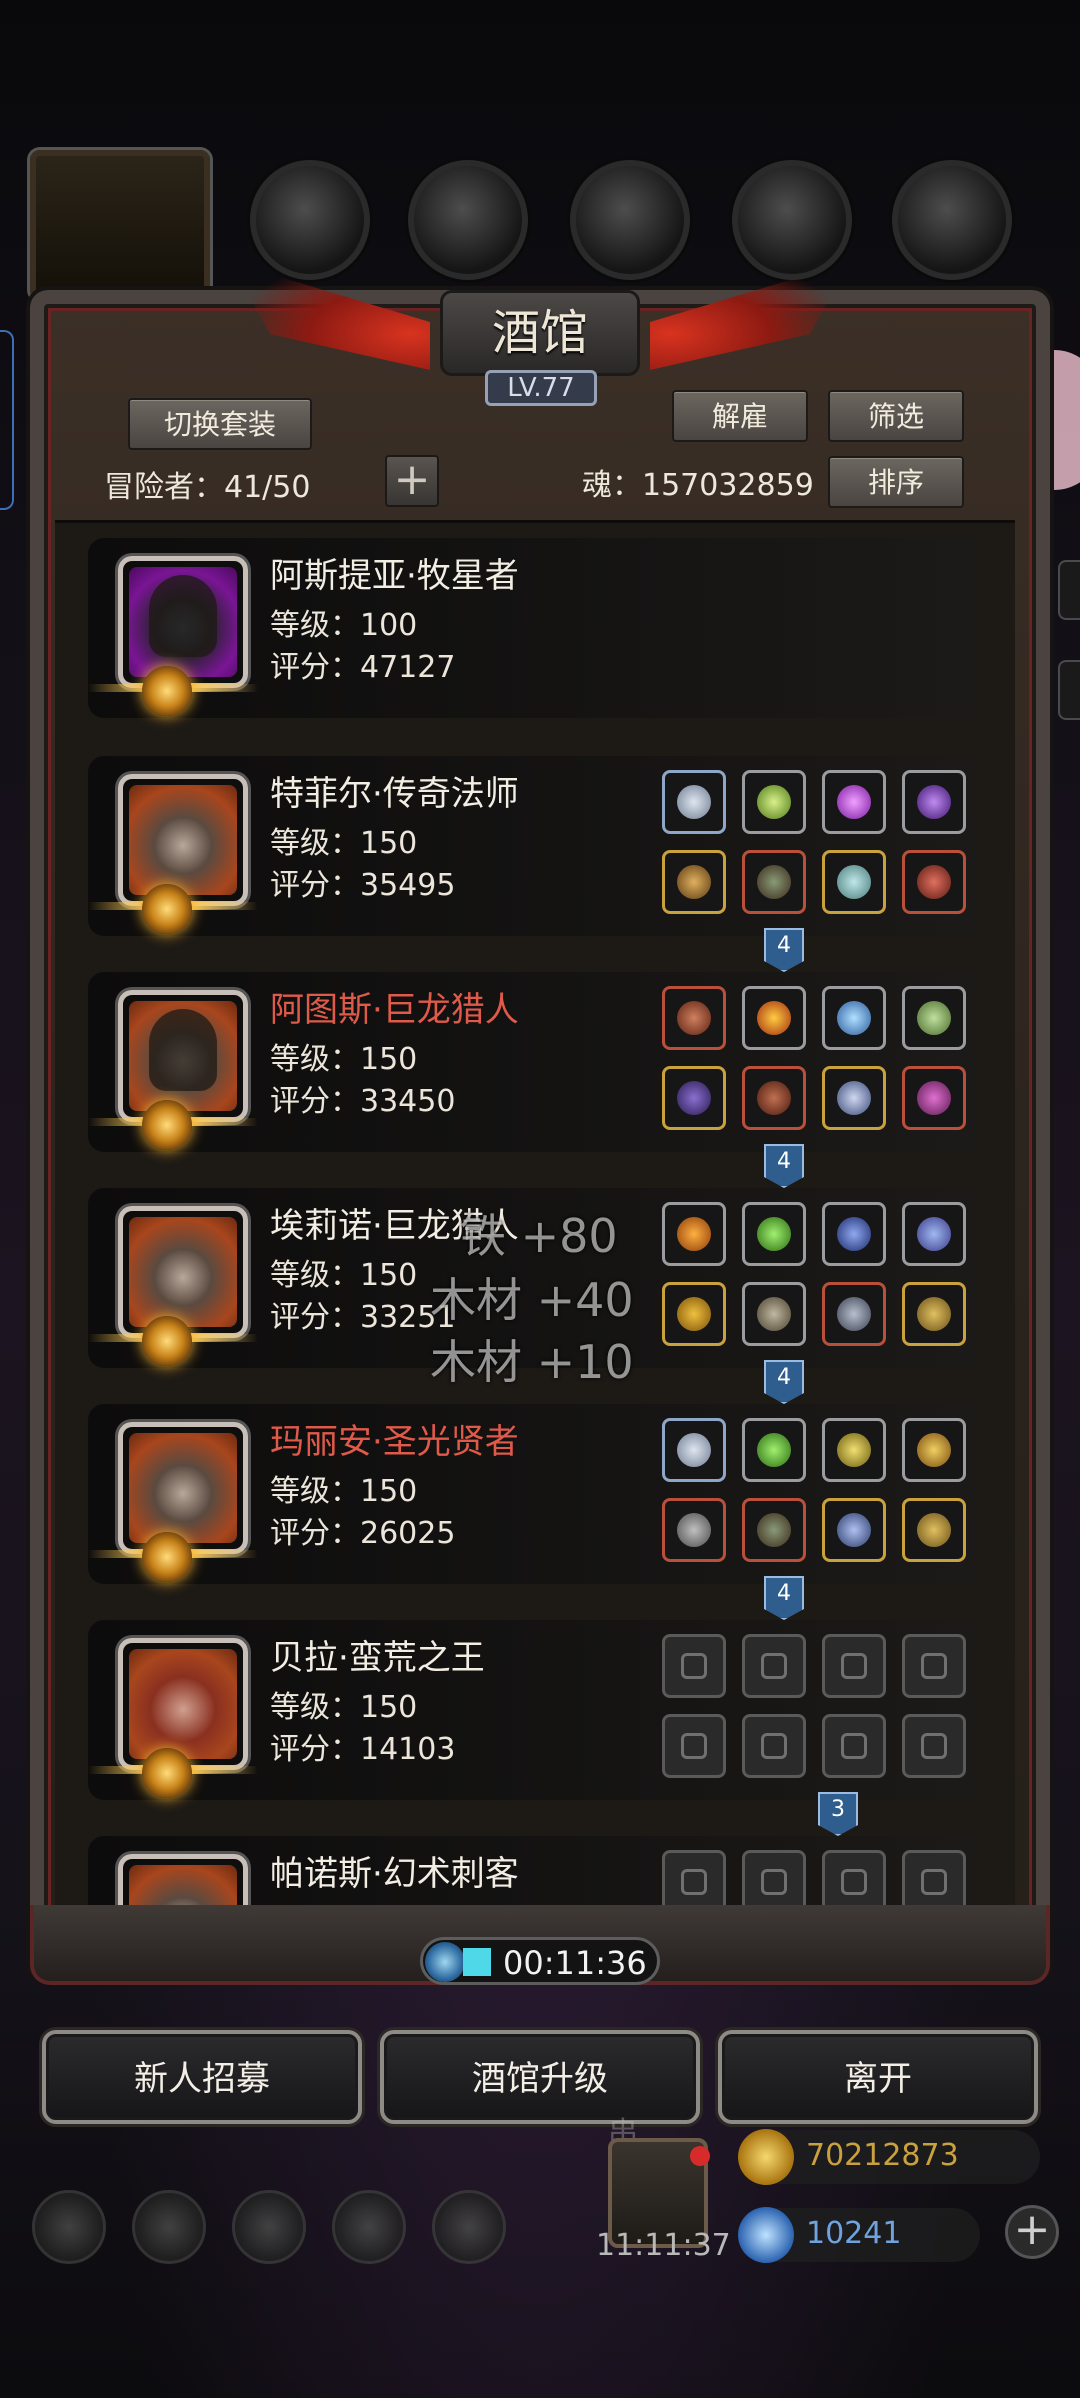 Image resolution: width=1080 pixels, height=2398 pixels. I want to click on hero-card: 玛丽安·圣光贤者 等级：150 评分：26025, so click(533, 1494).